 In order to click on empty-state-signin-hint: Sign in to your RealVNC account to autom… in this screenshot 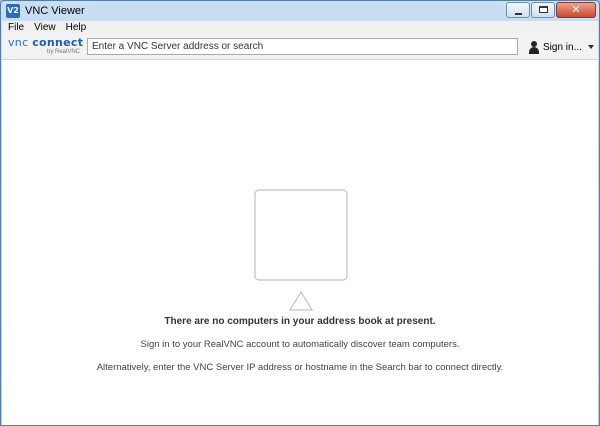, I will do `click(300, 344)`.